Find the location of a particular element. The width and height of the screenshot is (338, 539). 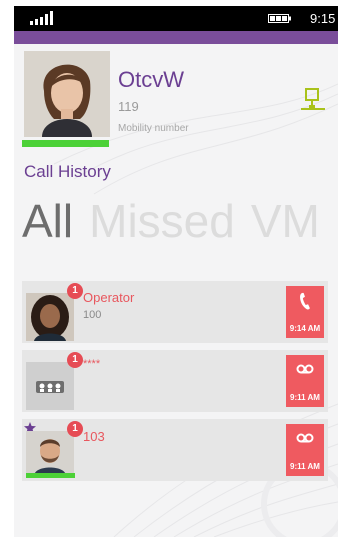

network-icon is located at coordinates (313, 100).